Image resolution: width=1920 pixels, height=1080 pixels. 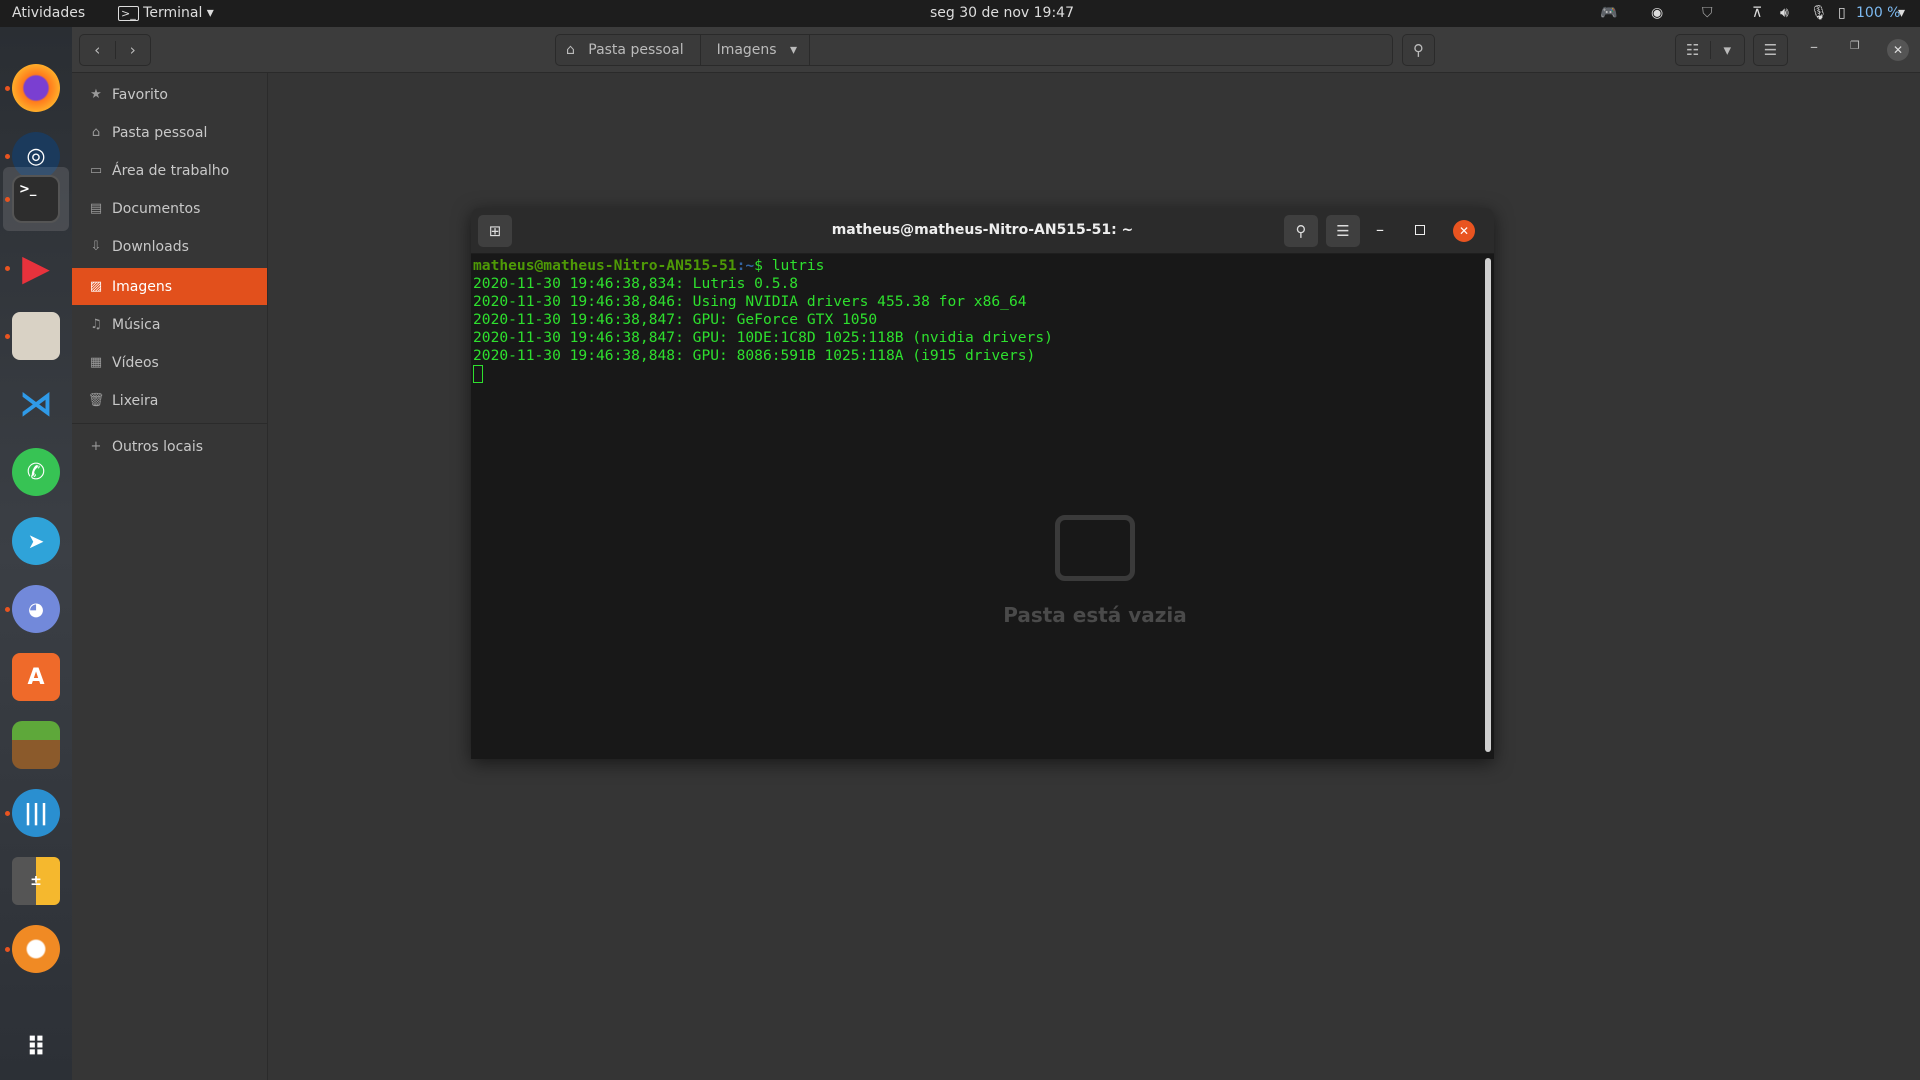 I want to click on sidebar-item-documentos: ▤ Documentos, so click(x=169, y=208).